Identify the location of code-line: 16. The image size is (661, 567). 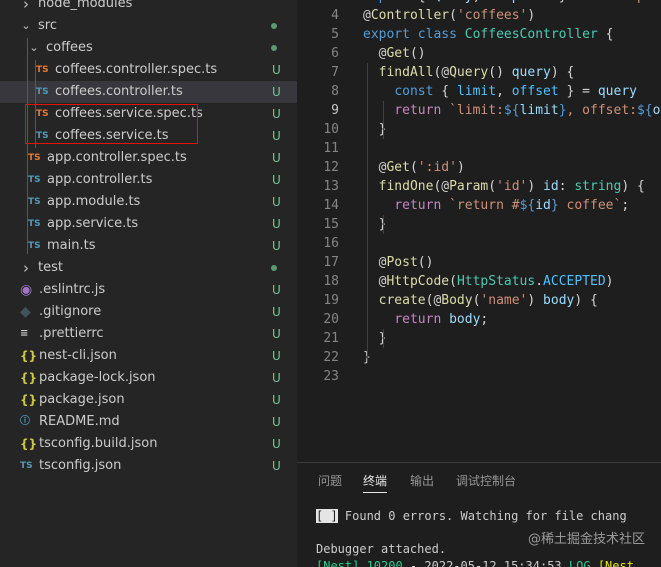
(479, 243).